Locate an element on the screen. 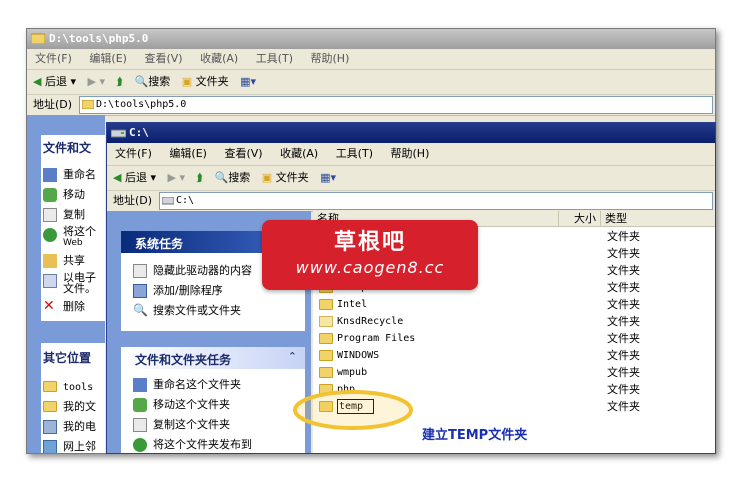 Image resolution: width=738 pixels, height=480 pixels. front-window-titlebar: C:\ is located at coordinates (411, 133).